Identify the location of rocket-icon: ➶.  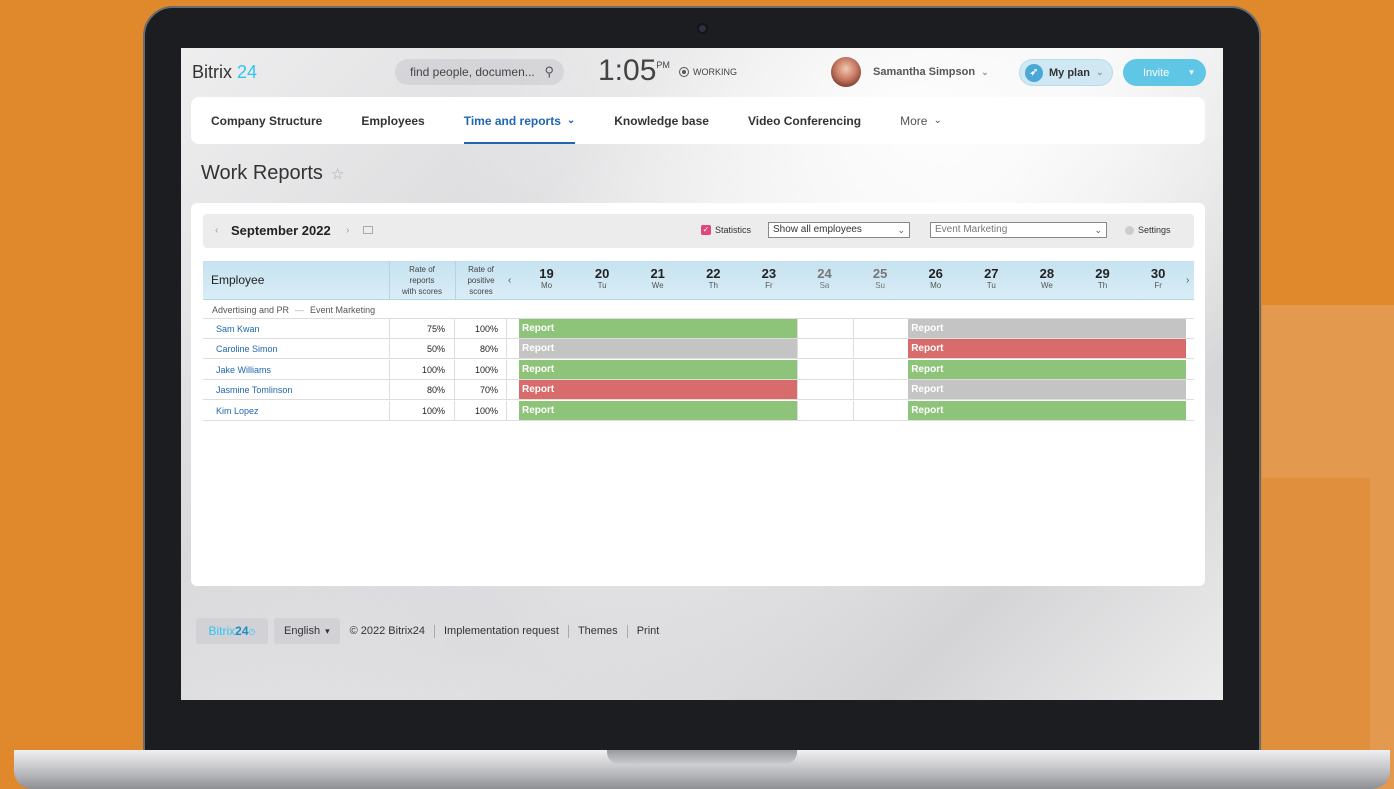
(1034, 72).